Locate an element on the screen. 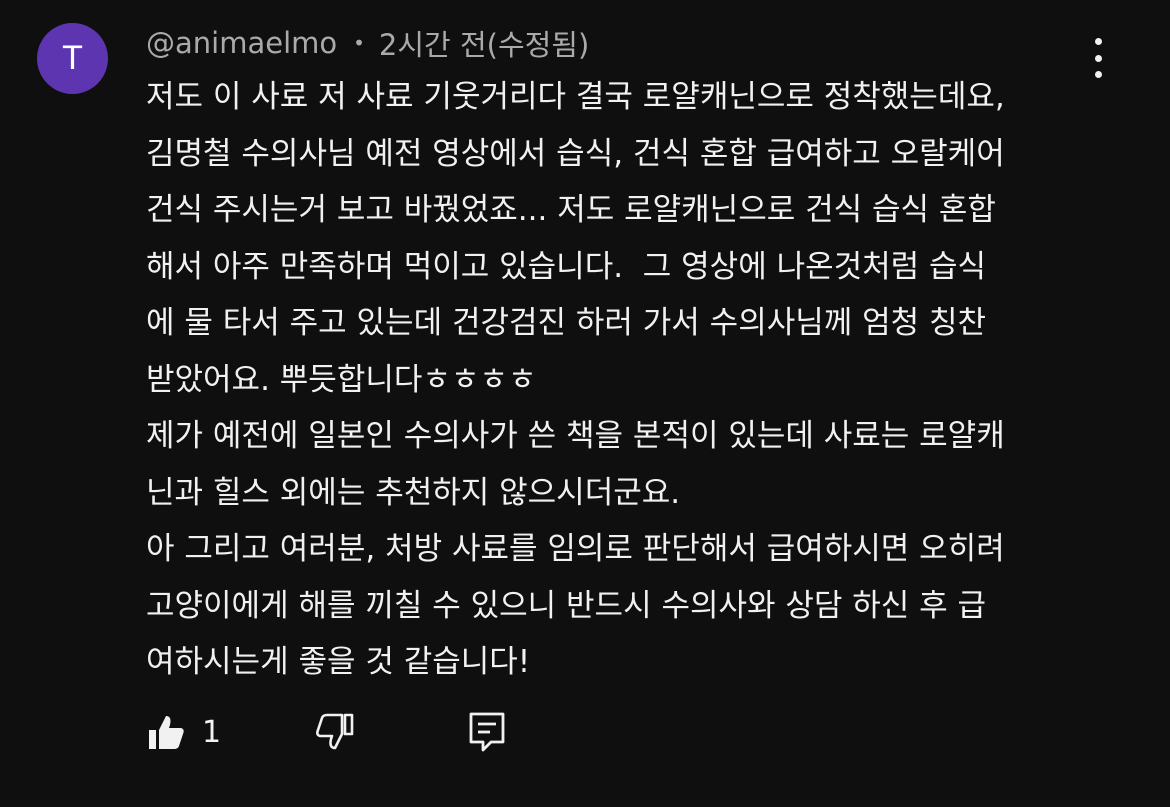 Image resolution: width=1170 pixels, height=807 pixels. thumb-up-filled-icon is located at coordinates (166, 732).